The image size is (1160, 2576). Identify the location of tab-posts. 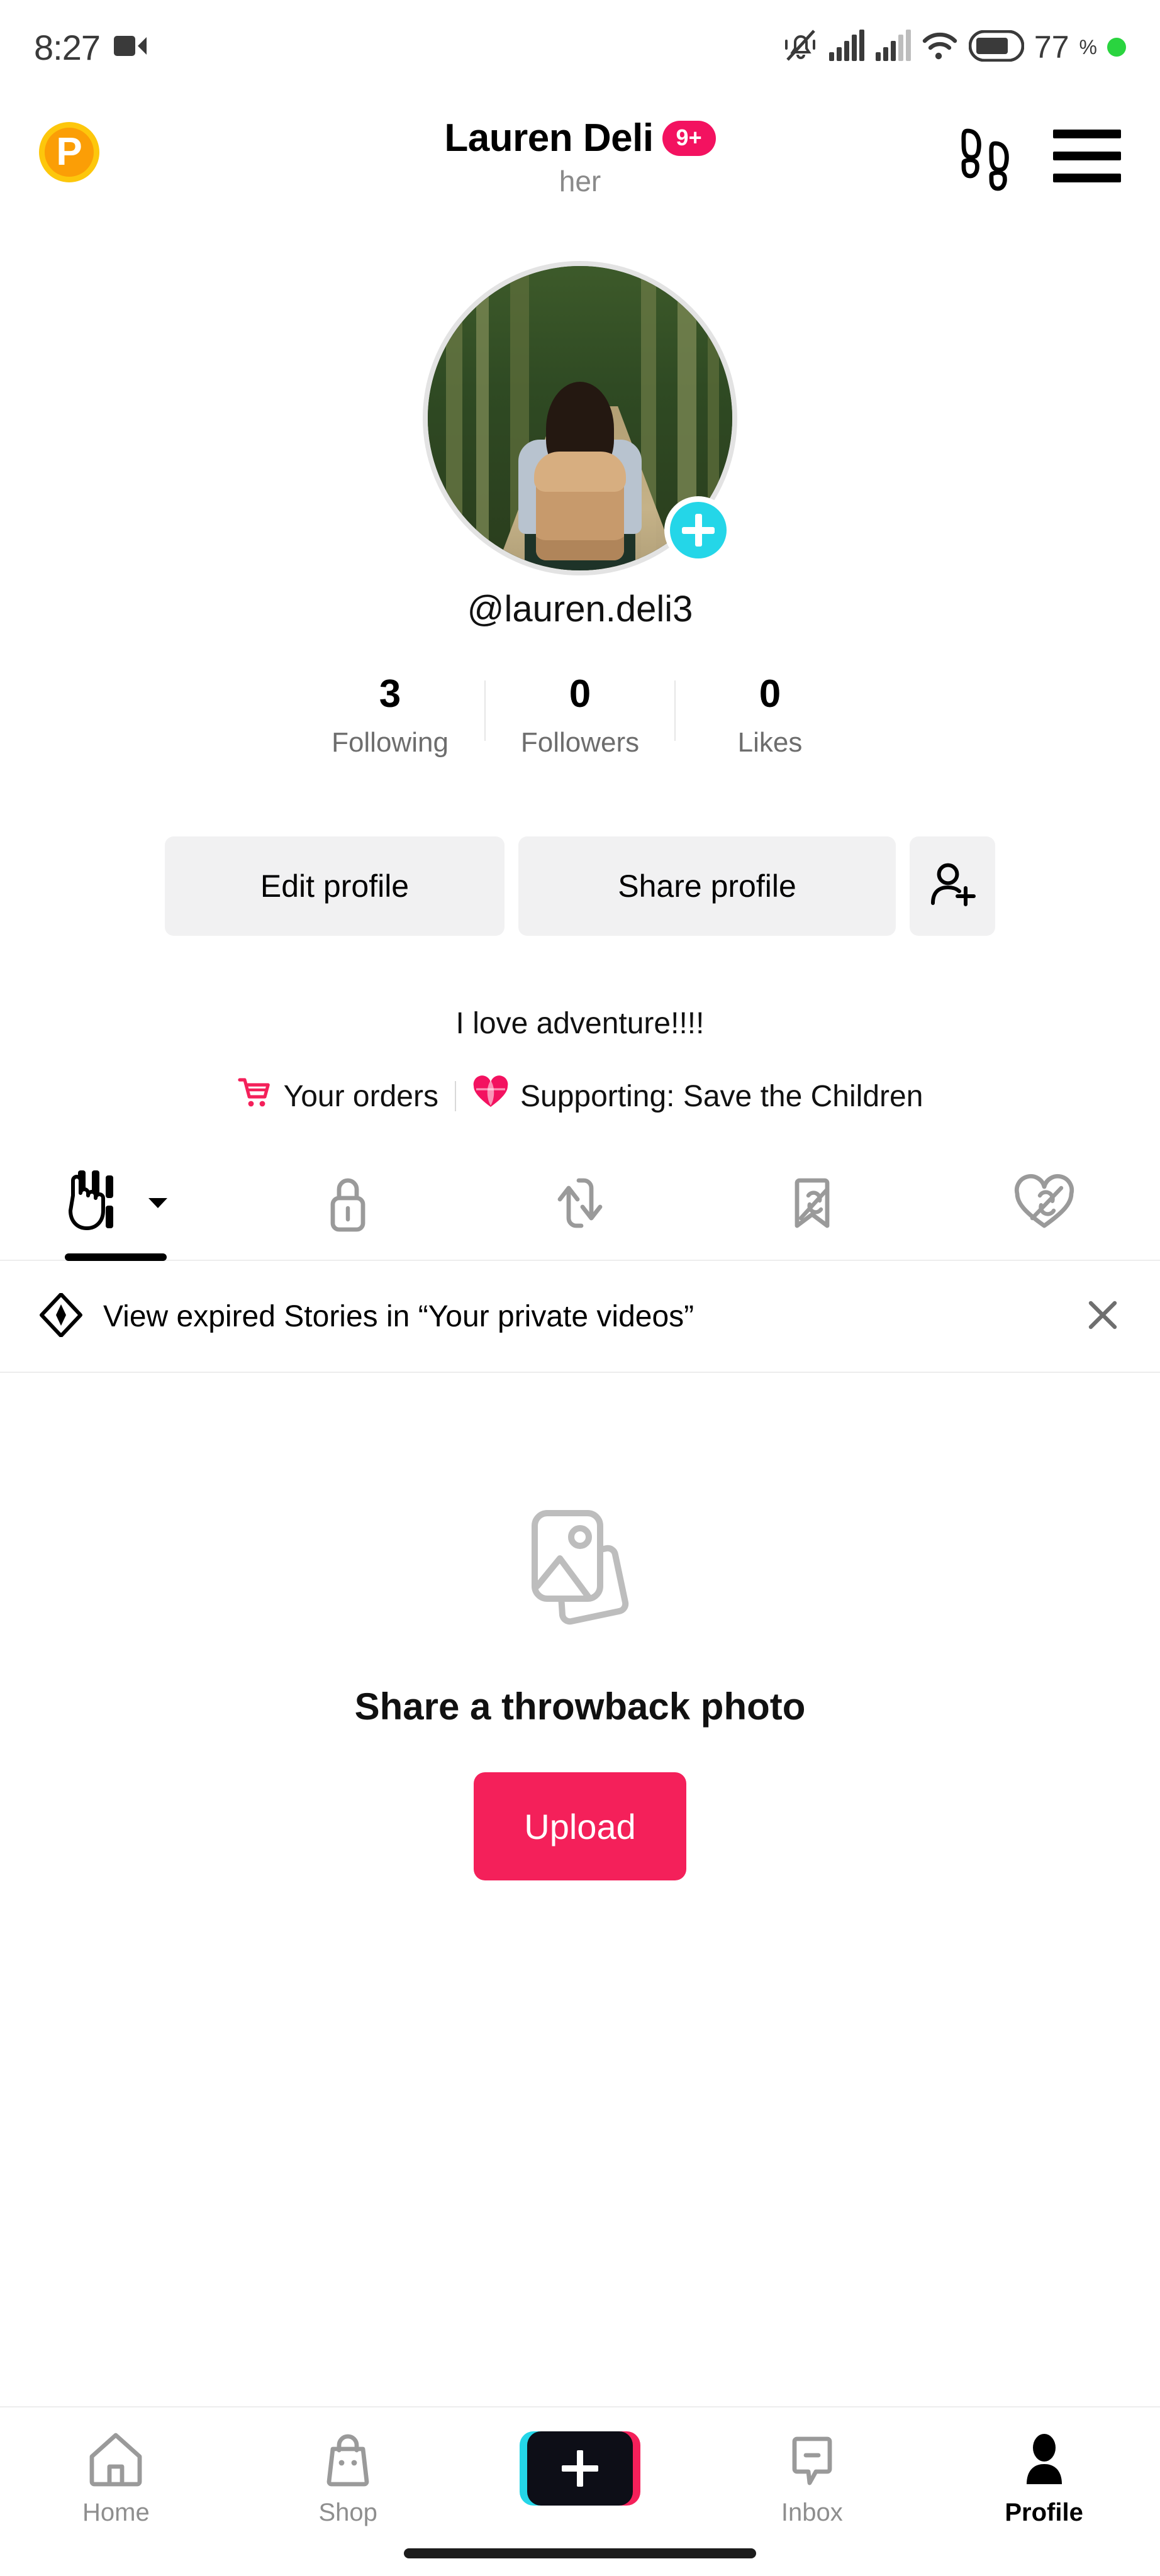
(116, 1210).